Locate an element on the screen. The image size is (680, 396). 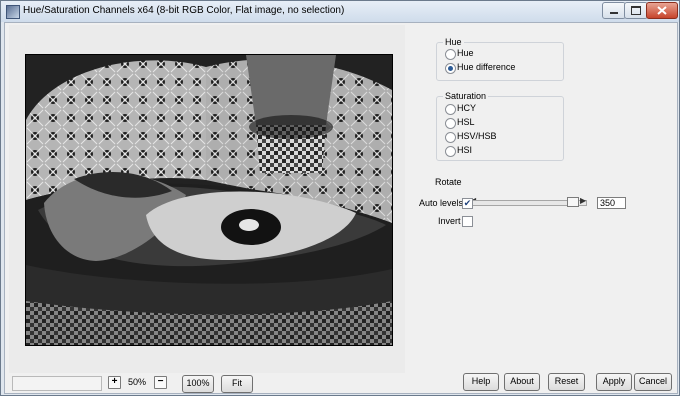
apply-button: Apply is located at coordinates (614, 382).